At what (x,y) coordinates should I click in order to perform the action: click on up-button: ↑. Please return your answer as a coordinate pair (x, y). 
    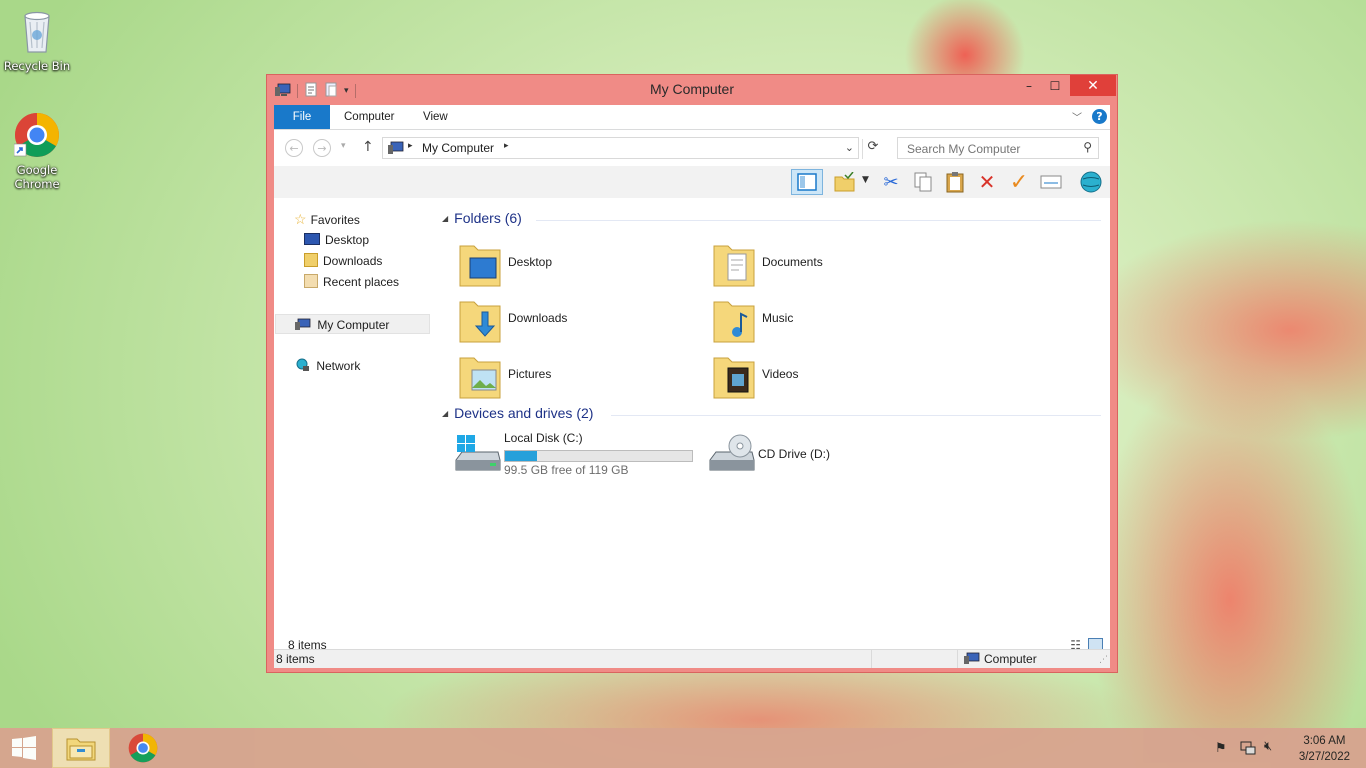
    Looking at the image, I should click on (368, 147).